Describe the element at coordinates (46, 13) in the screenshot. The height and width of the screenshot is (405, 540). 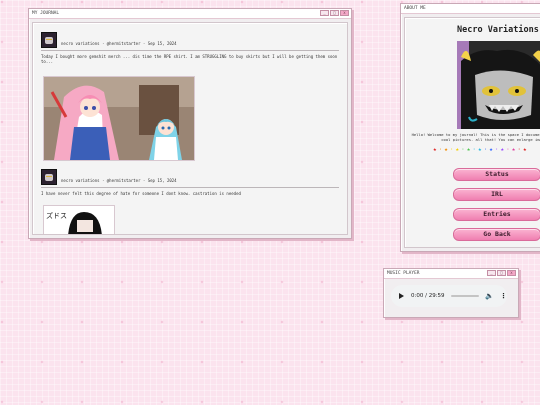
I see `journal-title: MY JOURNAL` at that location.